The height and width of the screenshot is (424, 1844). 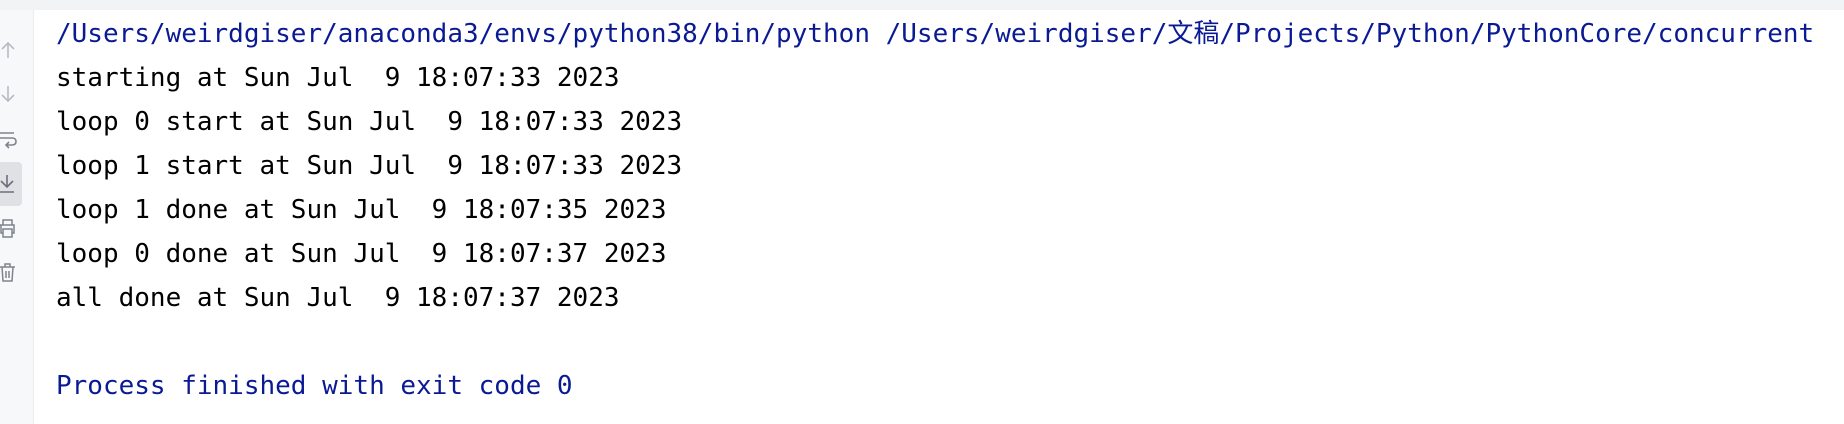 What do you see at coordinates (369, 166) in the screenshot?
I see `output-line: loop 1 start at Sun Jul 9 18:07:33 2023` at bounding box center [369, 166].